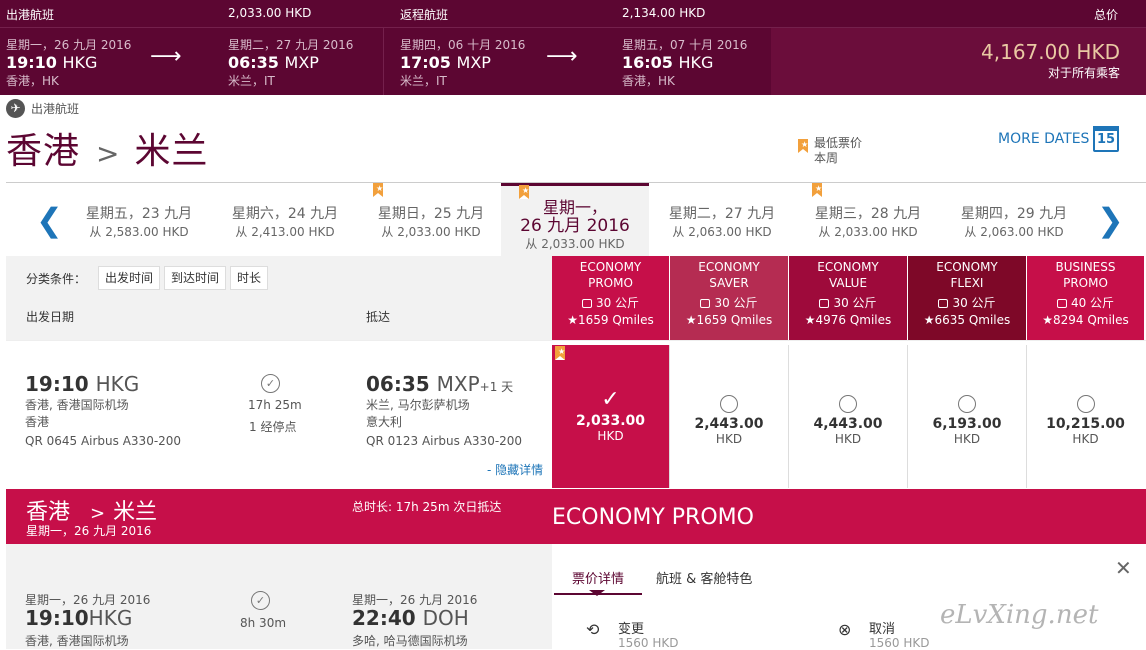 The height and width of the screenshot is (650, 1146). What do you see at coordinates (722, 220) in the screenshot?
I see `date-option: 星期二，27 九月从 2,063.00 HKD` at bounding box center [722, 220].